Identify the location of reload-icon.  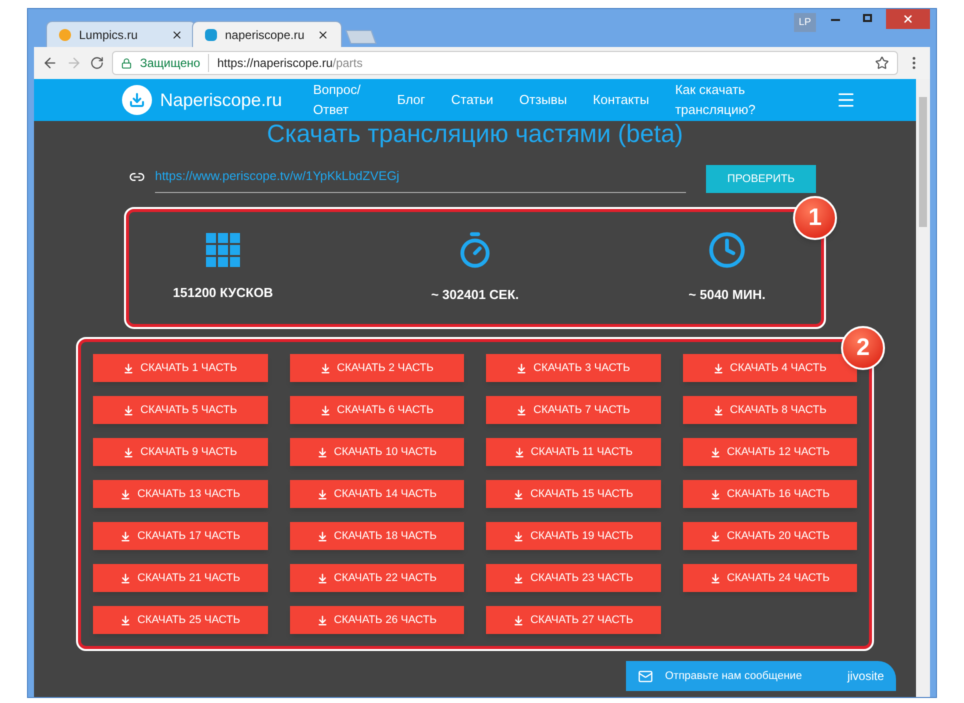
(97, 63).